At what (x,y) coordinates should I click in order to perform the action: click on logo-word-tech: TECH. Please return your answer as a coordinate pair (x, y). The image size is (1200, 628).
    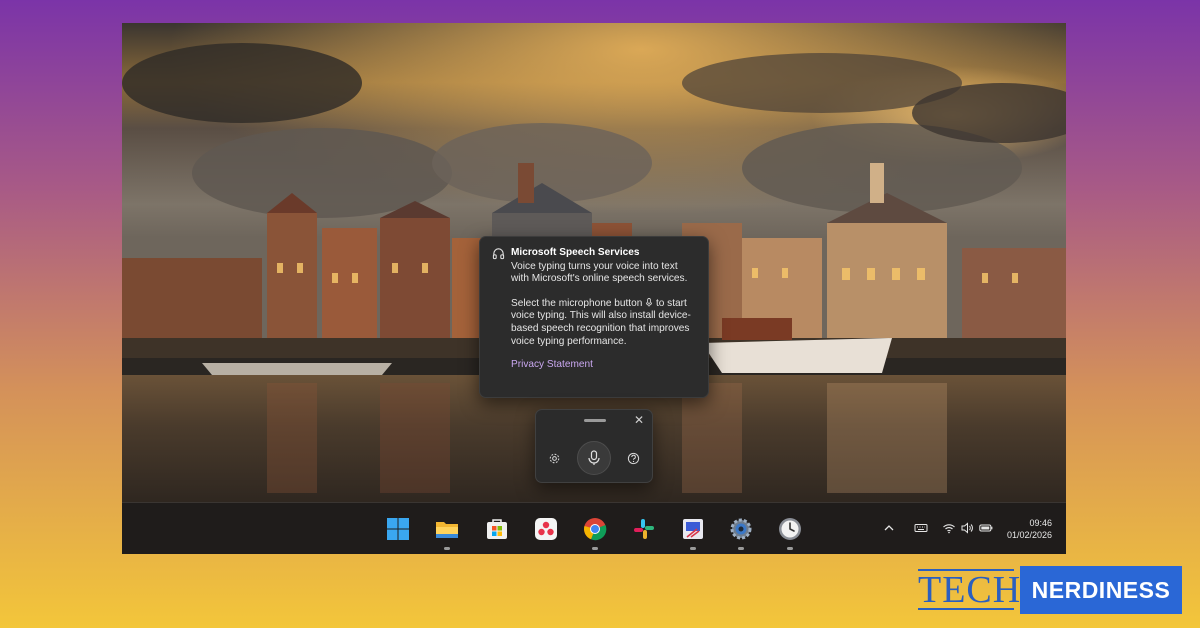
    Looking at the image, I should click on (969, 590).